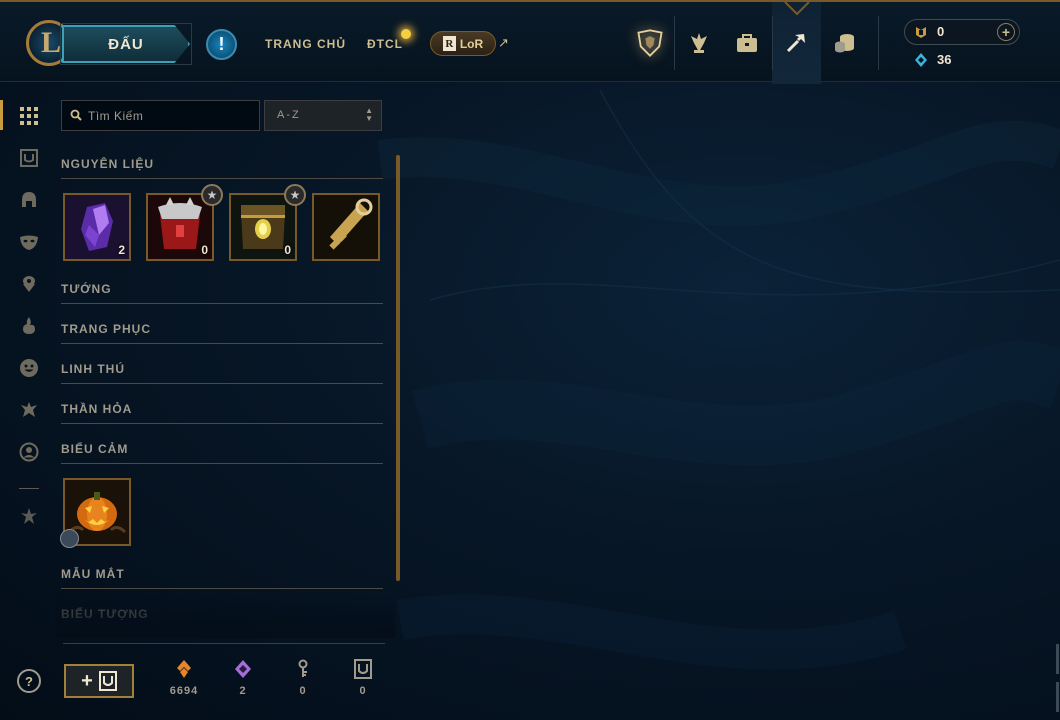  What do you see at coordinates (303, 678) in the screenshot?
I see `stat-key-fragment: 0` at bounding box center [303, 678].